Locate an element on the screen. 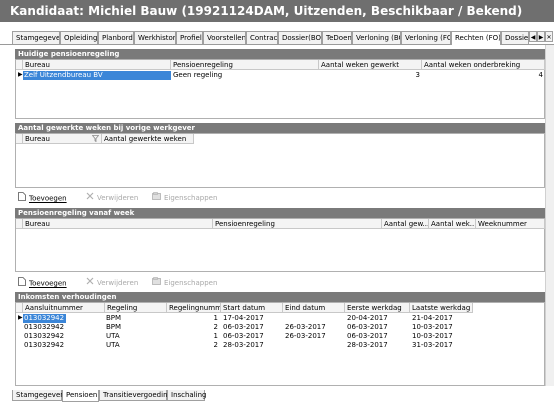  tab-close-icon: ✕ is located at coordinates (549, 36).